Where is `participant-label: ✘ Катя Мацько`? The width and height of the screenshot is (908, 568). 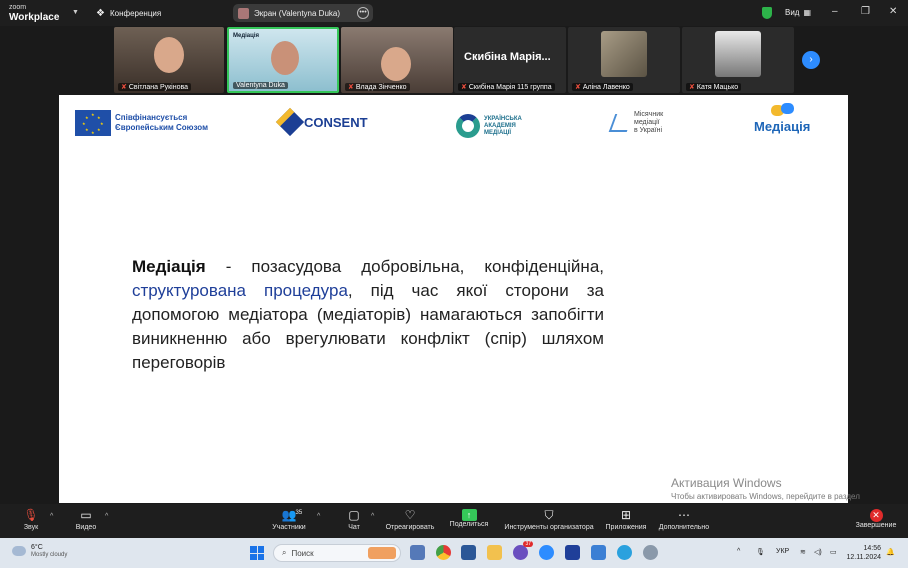
participant-label: ✘ Катя Мацько is located at coordinates (714, 87).